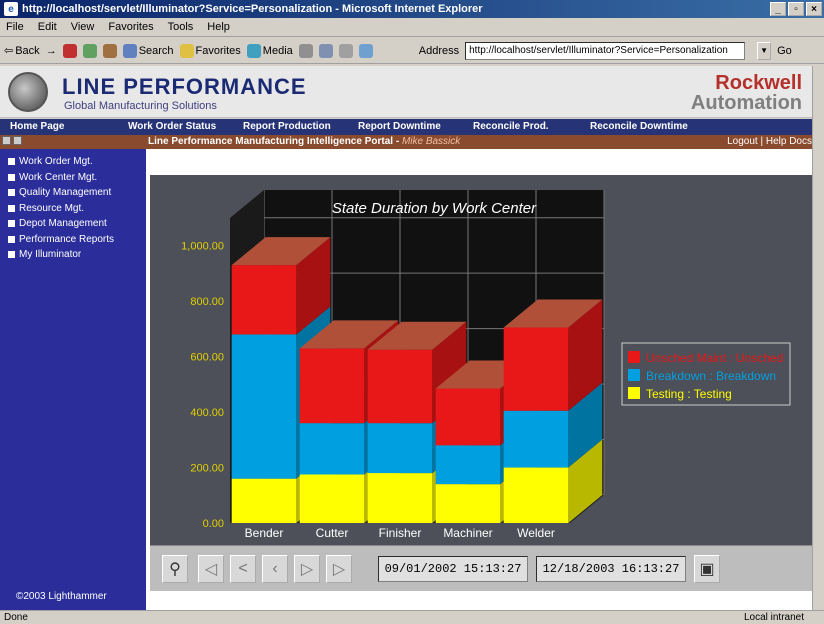 Image resolution: width=824 pixels, height=624 pixels. Describe the element at coordinates (52, 208) in the screenshot. I see `sidebar-item-label: Resource Mgt.` at that location.